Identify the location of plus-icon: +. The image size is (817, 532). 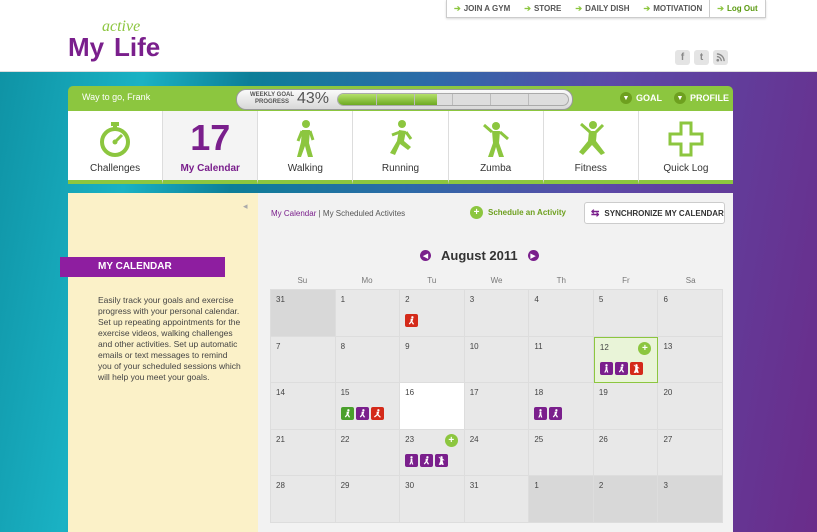
(476, 212).